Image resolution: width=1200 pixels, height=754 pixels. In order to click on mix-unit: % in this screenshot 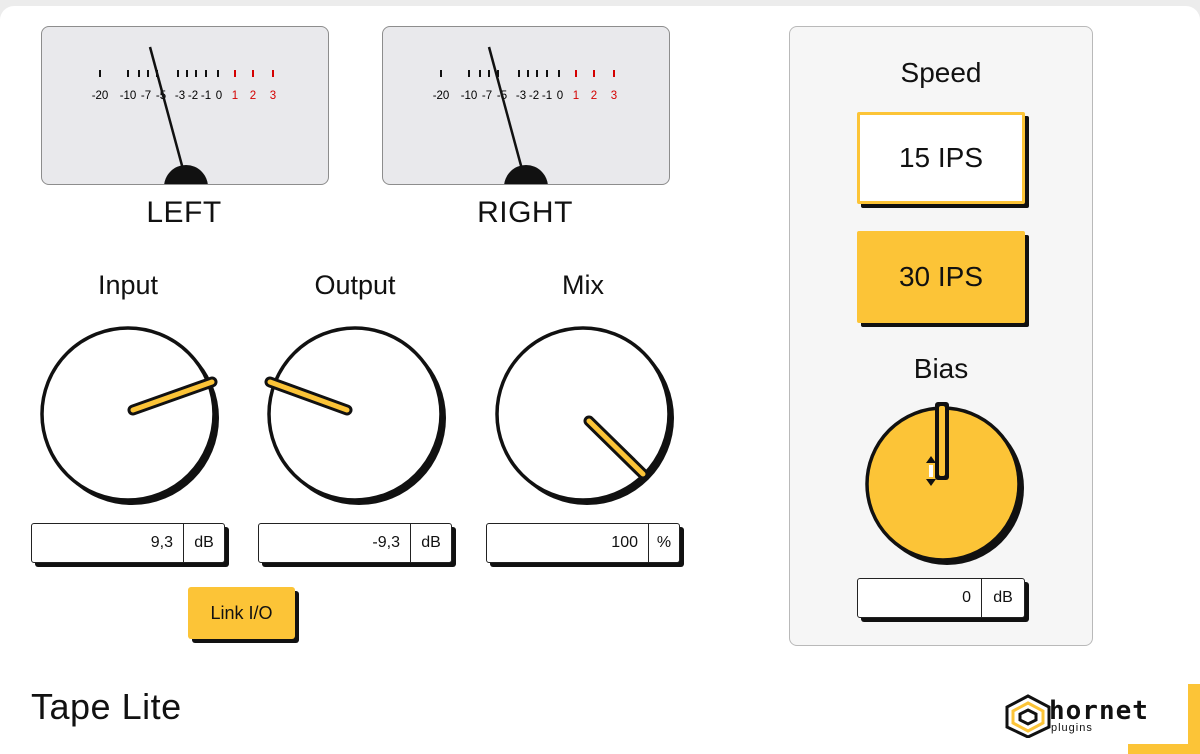, I will do `click(663, 543)`.